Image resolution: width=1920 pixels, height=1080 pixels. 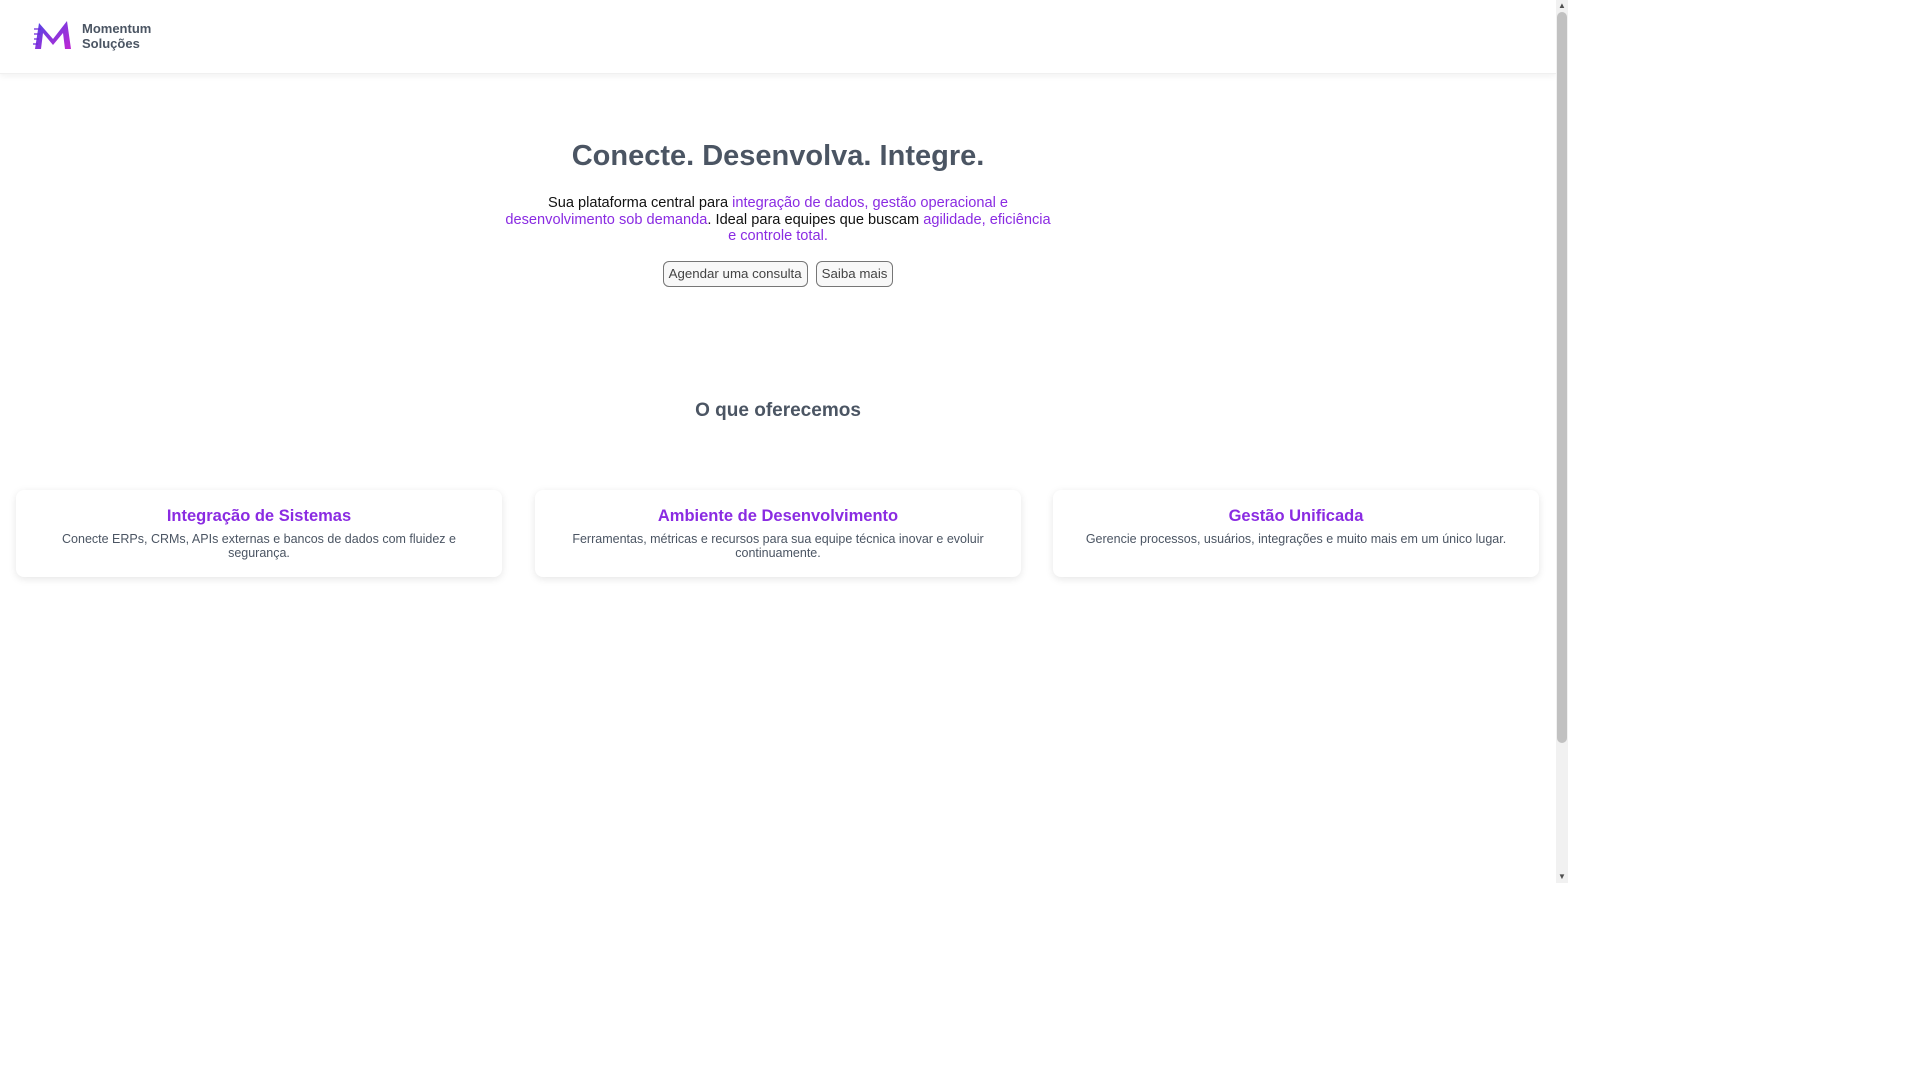 I want to click on hero-text-part1: Sua plataforma central para, so click(x=640, y=203).